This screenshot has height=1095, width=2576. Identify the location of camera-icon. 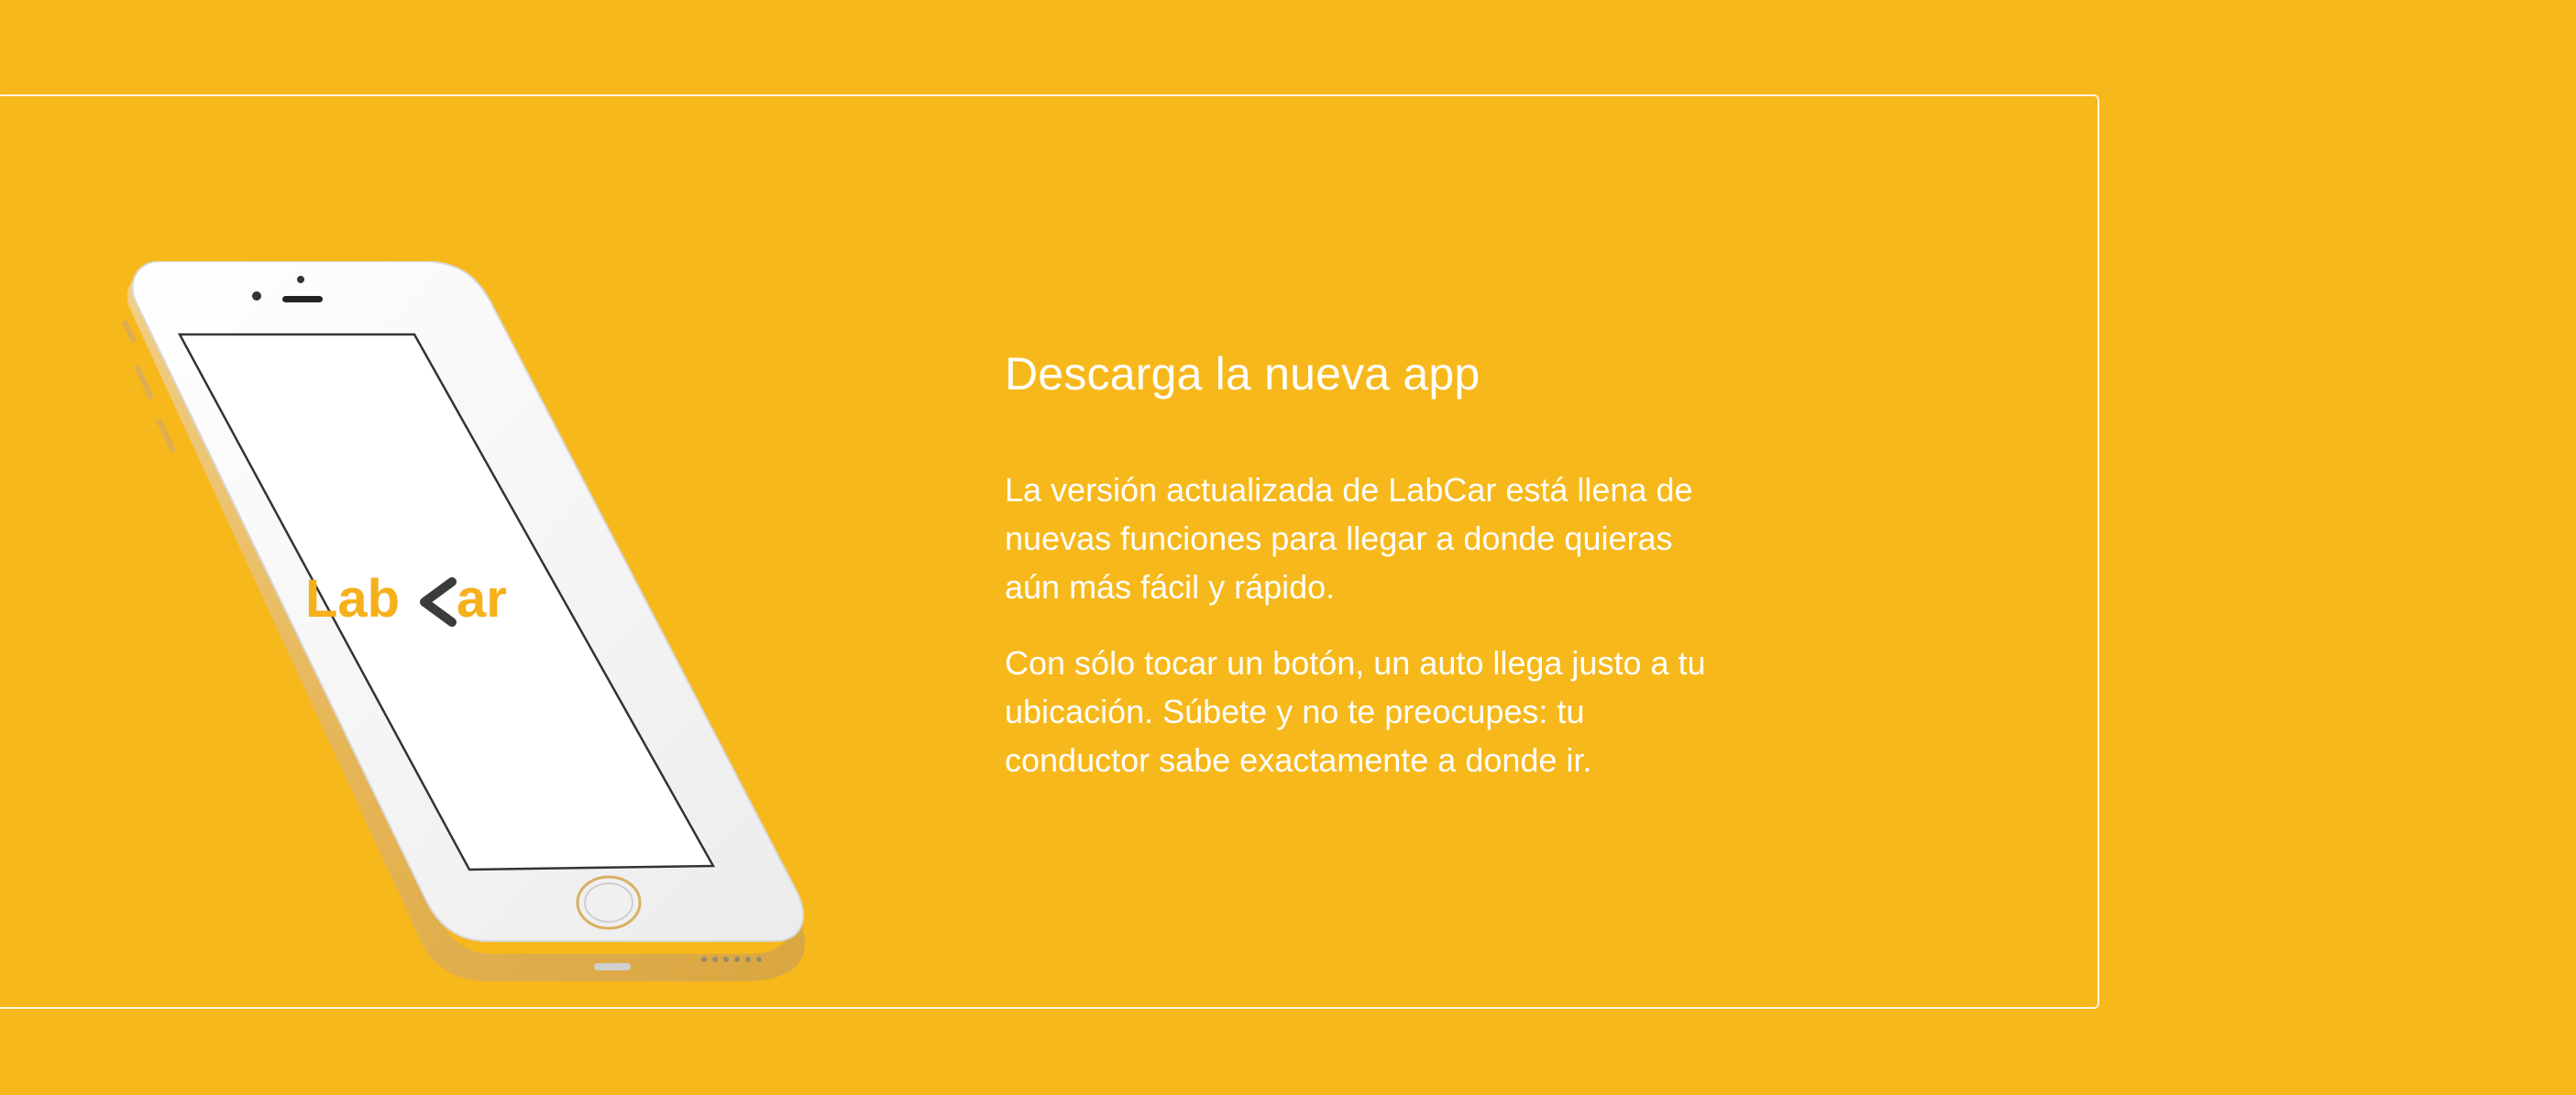
(300, 279).